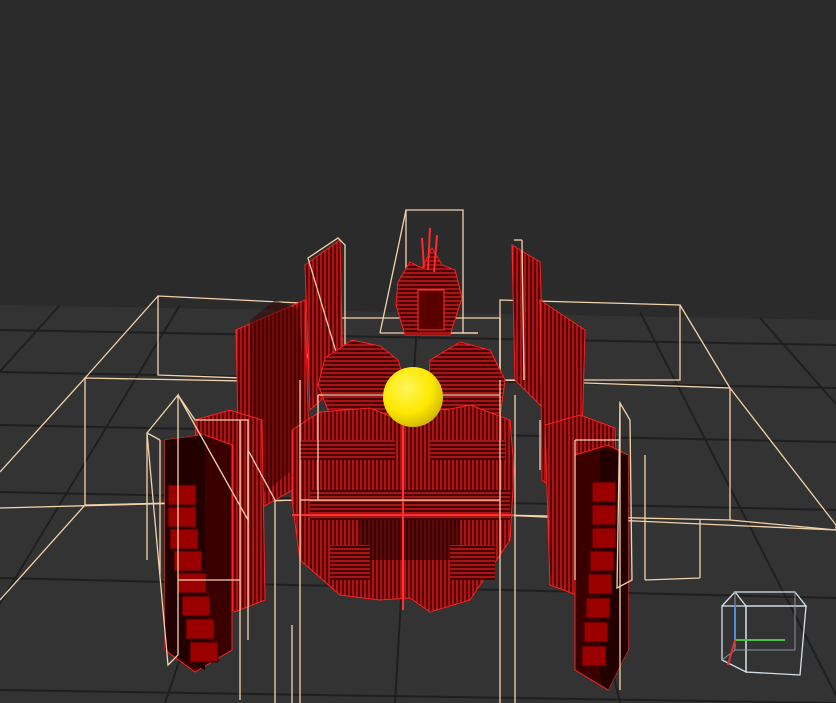 Image resolution: width=836 pixels, height=703 pixels. I want to click on light-sphere-gizmo, so click(413, 397).